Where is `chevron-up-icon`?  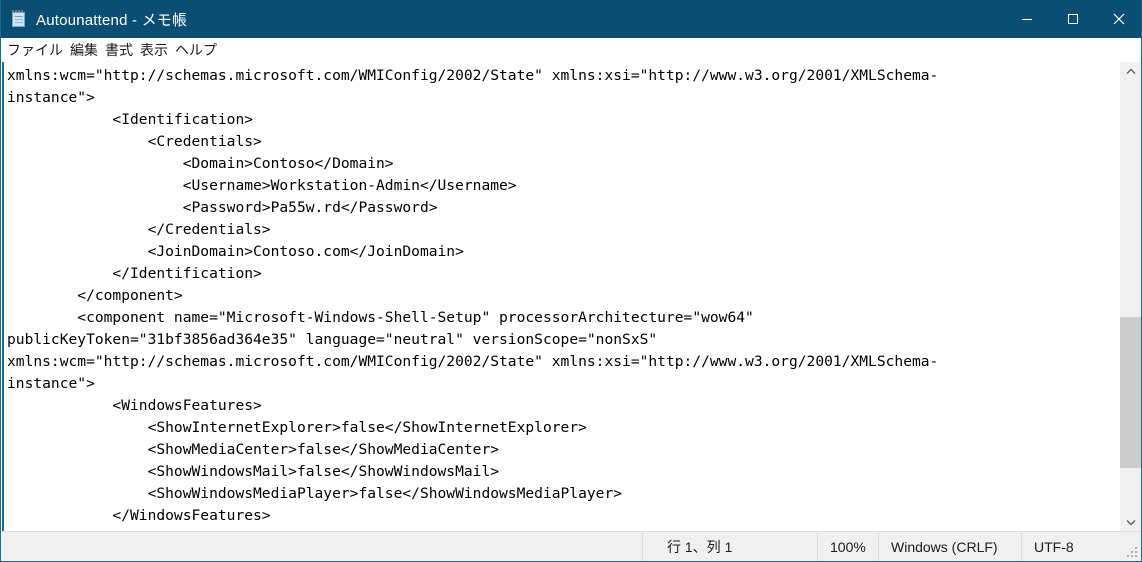 chevron-up-icon is located at coordinates (1130, 71).